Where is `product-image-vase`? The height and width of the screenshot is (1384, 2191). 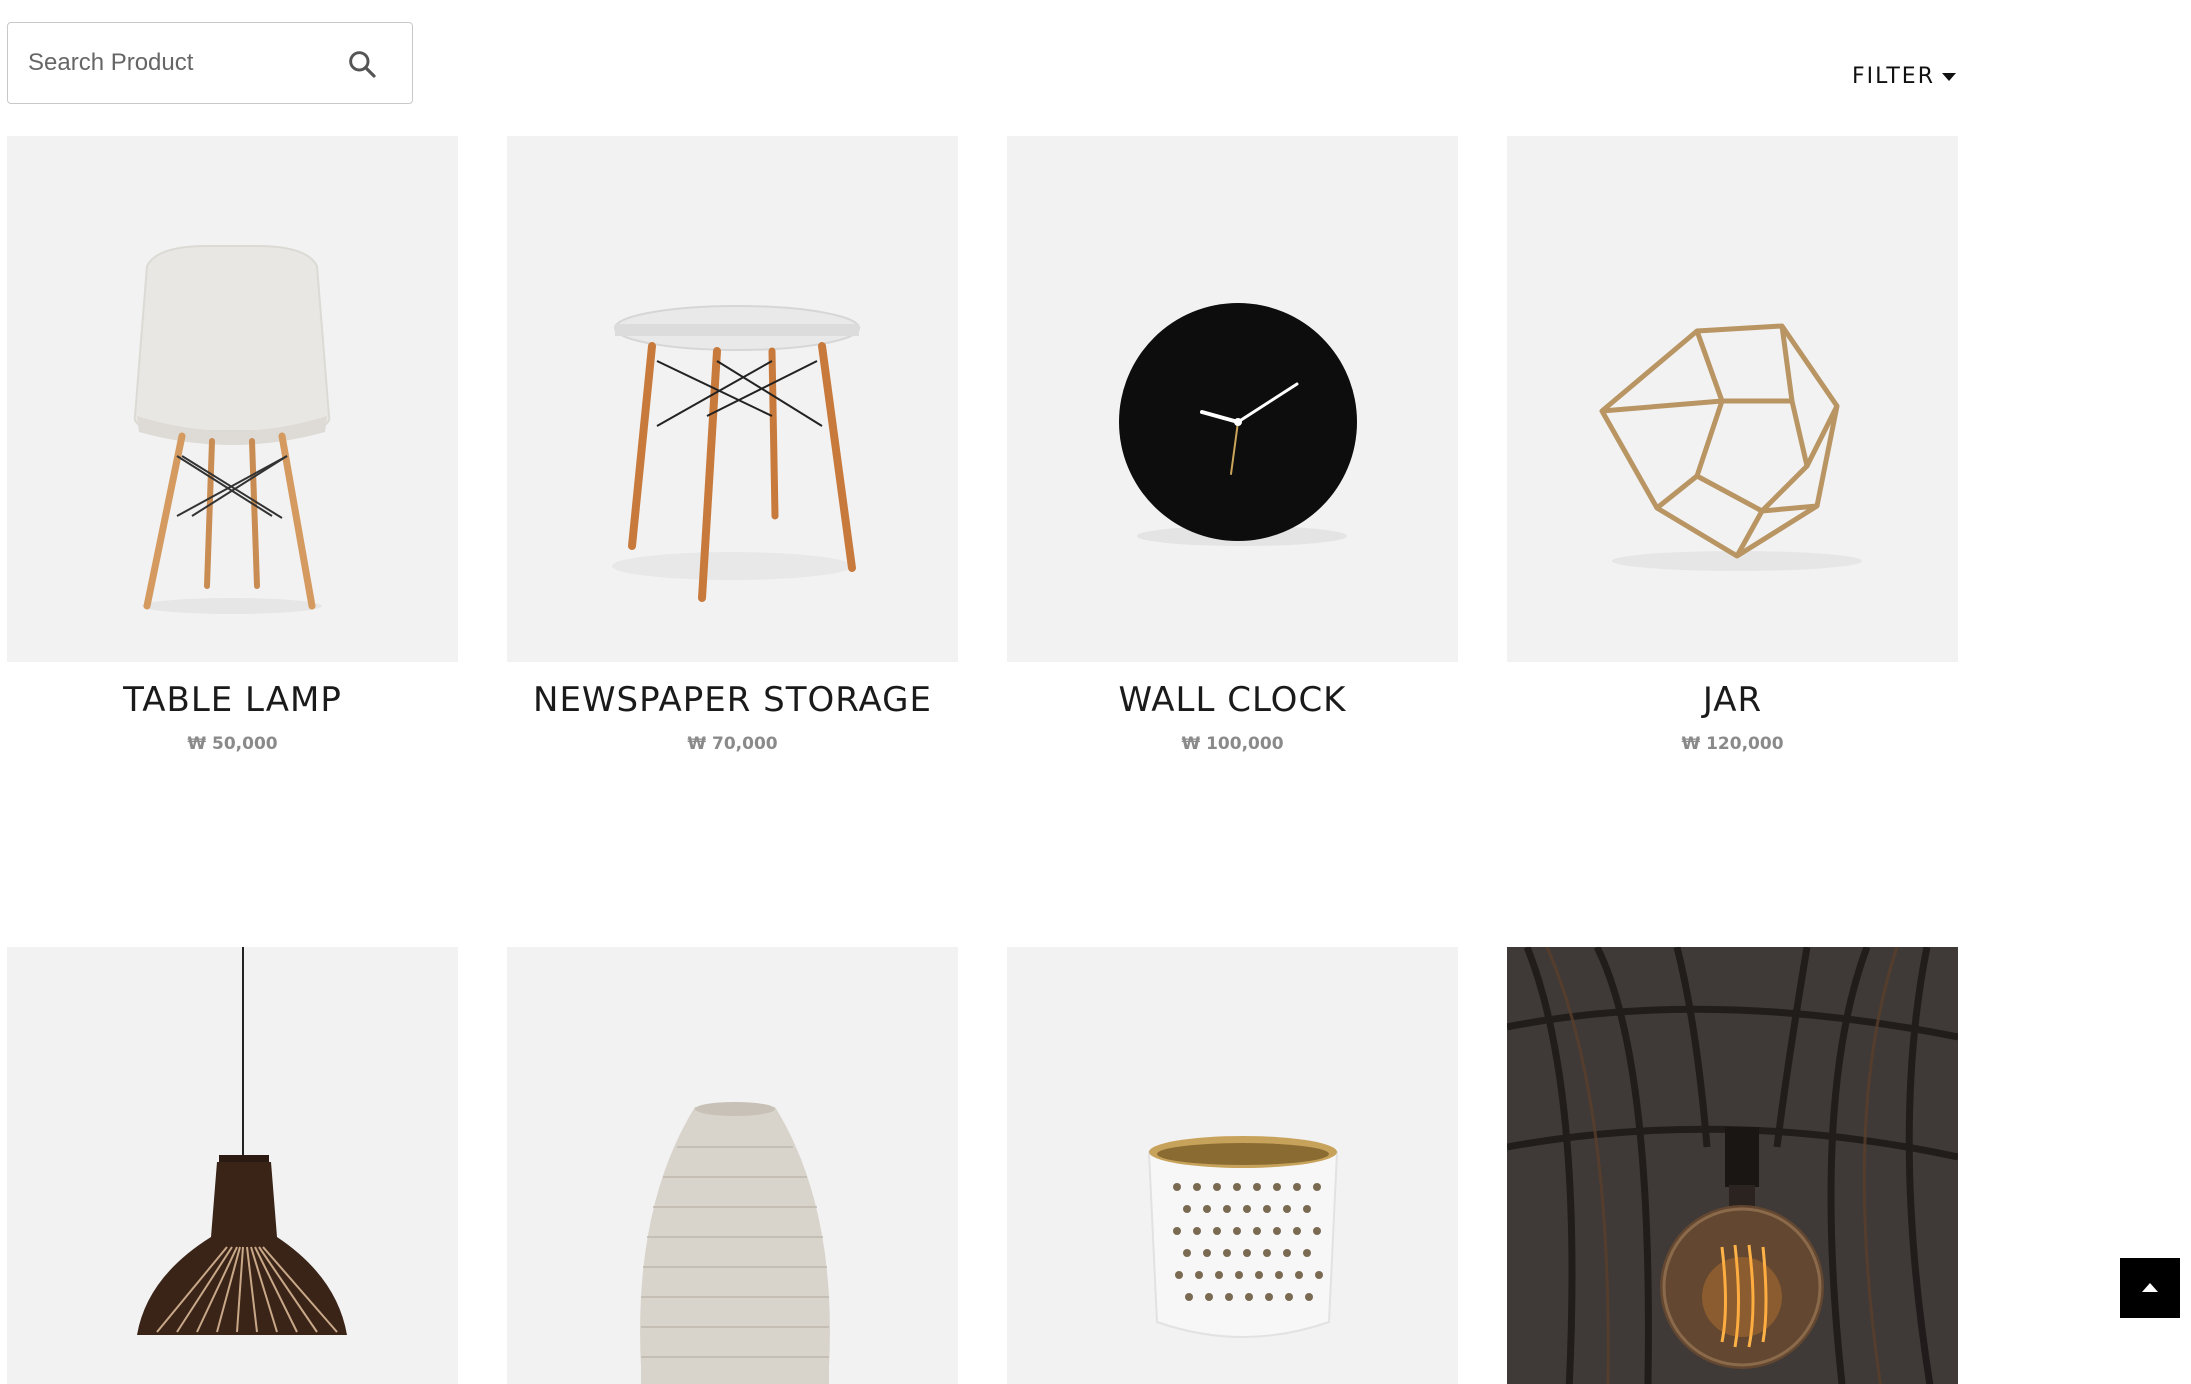 product-image-vase is located at coordinates (732, 1165).